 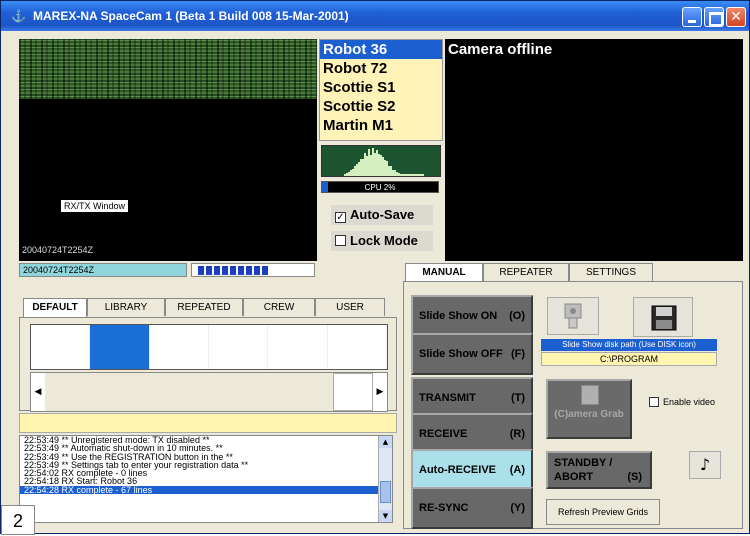 What do you see at coordinates (692, 17) in the screenshot?
I see `minimize-button` at bounding box center [692, 17].